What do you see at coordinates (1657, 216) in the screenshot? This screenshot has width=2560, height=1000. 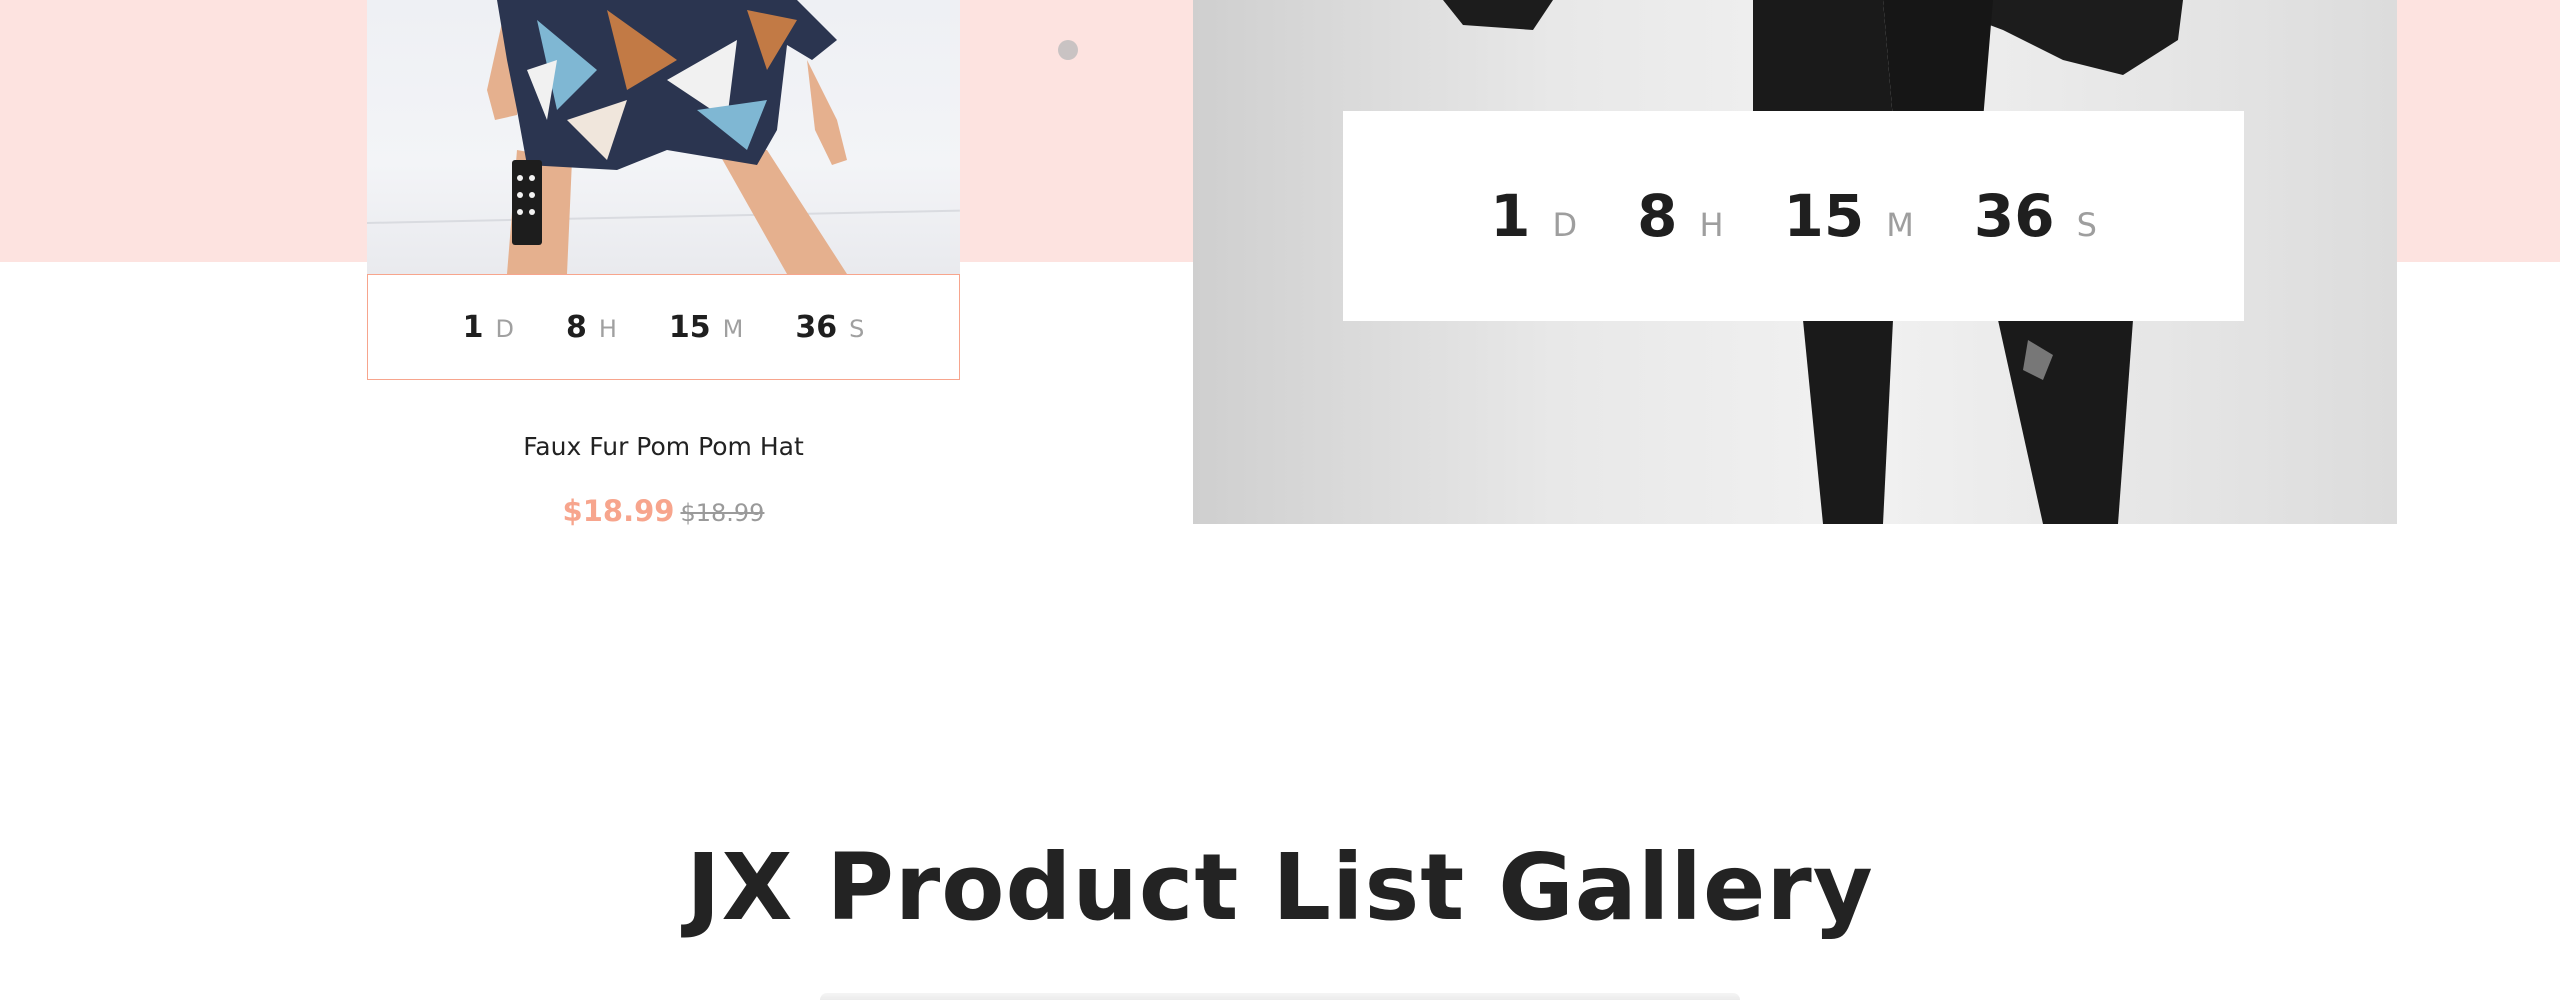 I see `banner-countdown-hours-value: 8` at bounding box center [1657, 216].